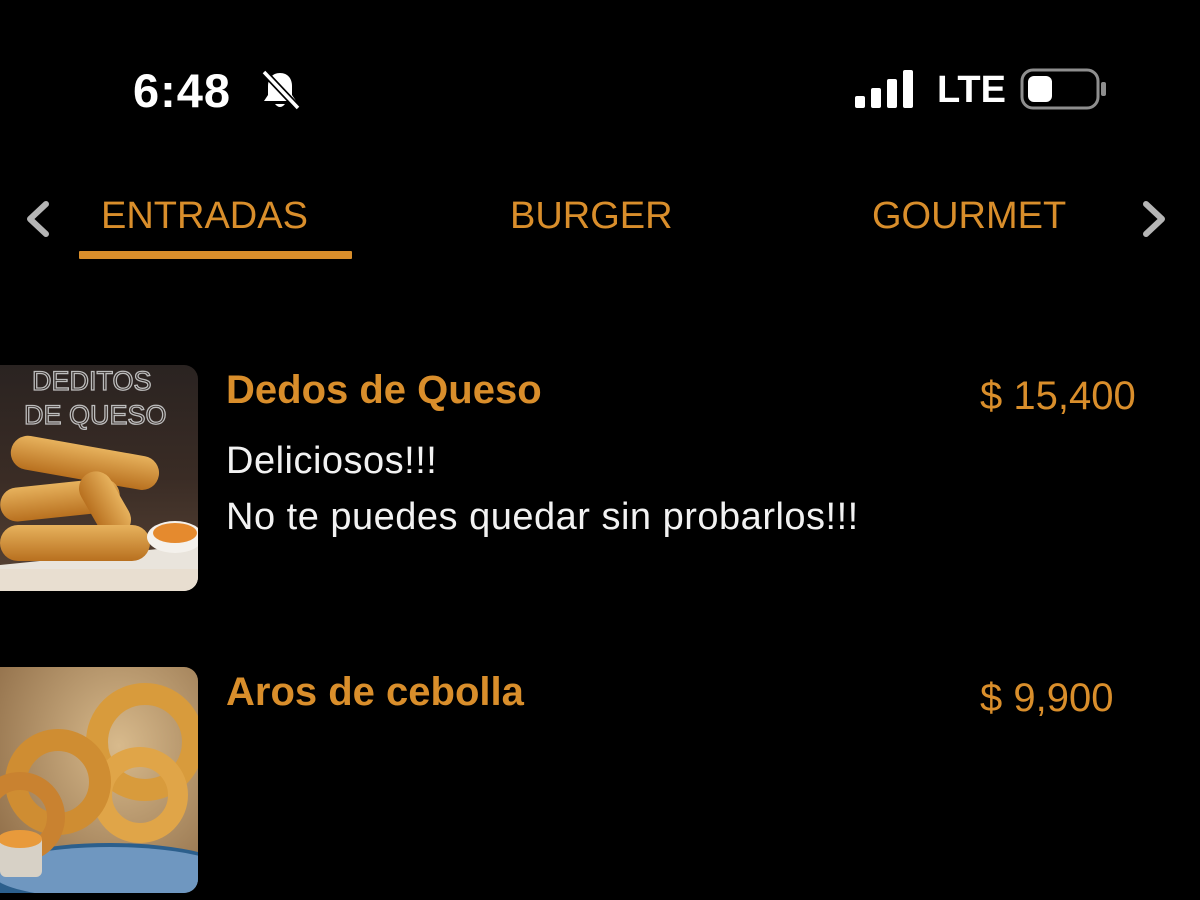  What do you see at coordinates (1058, 396) in the screenshot?
I see `item-price: $ 15,400` at bounding box center [1058, 396].